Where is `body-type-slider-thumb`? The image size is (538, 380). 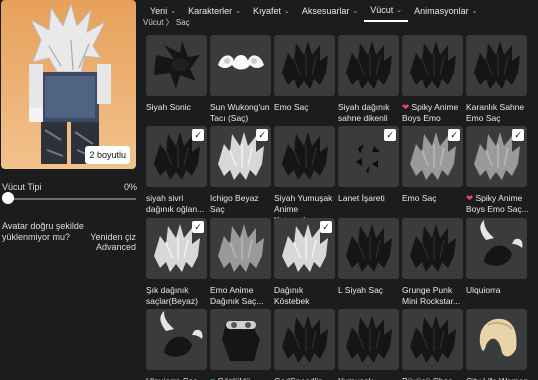 body-type-slider-thumb is located at coordinates (8, 198).